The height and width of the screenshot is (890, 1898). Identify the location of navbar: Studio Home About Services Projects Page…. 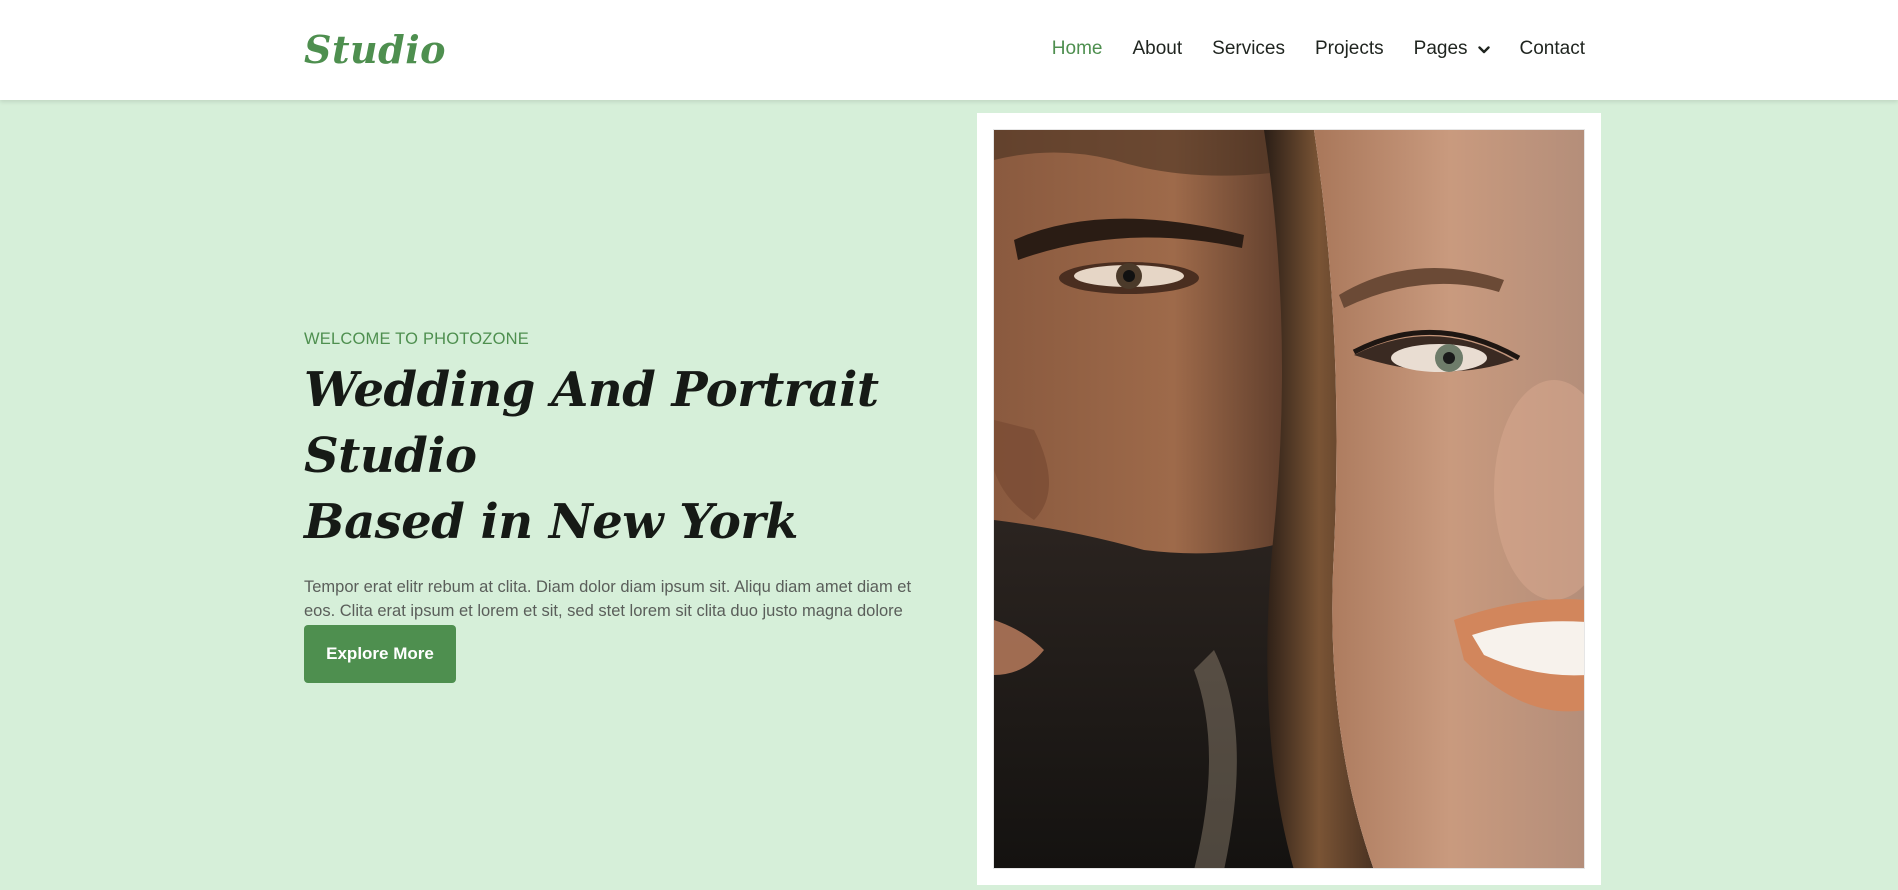
(949, 50).